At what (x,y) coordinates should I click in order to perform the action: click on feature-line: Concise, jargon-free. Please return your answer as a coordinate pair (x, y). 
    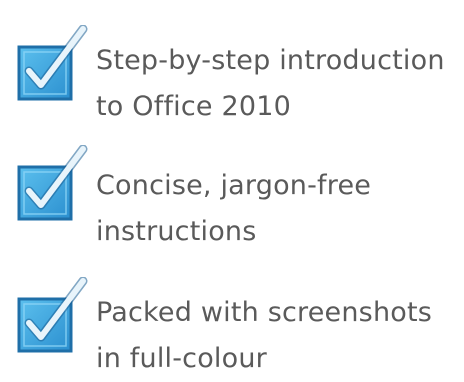
    Looking at the image, I should click on (234, 185).